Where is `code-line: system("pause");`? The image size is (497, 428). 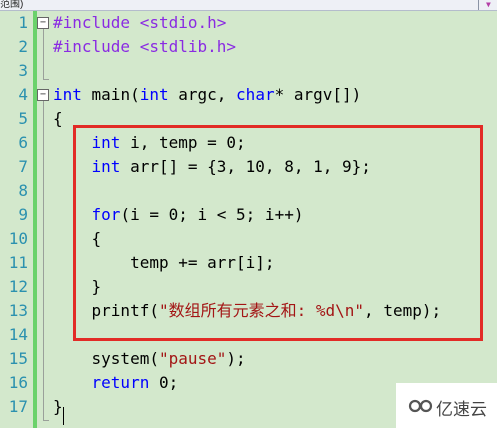 code-line: system("pause"); is located at coordinates (149, 359).